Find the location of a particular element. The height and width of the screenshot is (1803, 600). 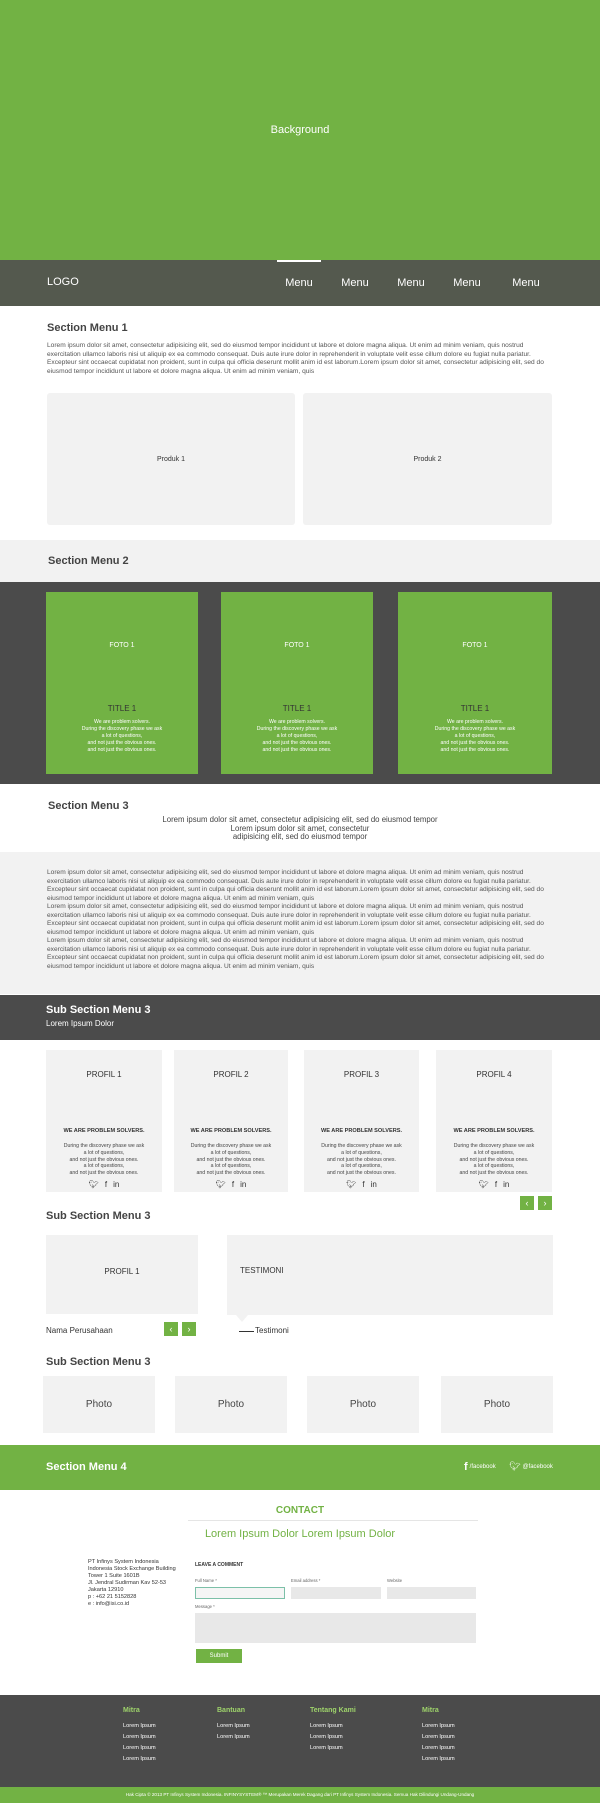

top-navigation: LOGO Menu Menu Menu Menu Menu is located at coordinates (300, 283).